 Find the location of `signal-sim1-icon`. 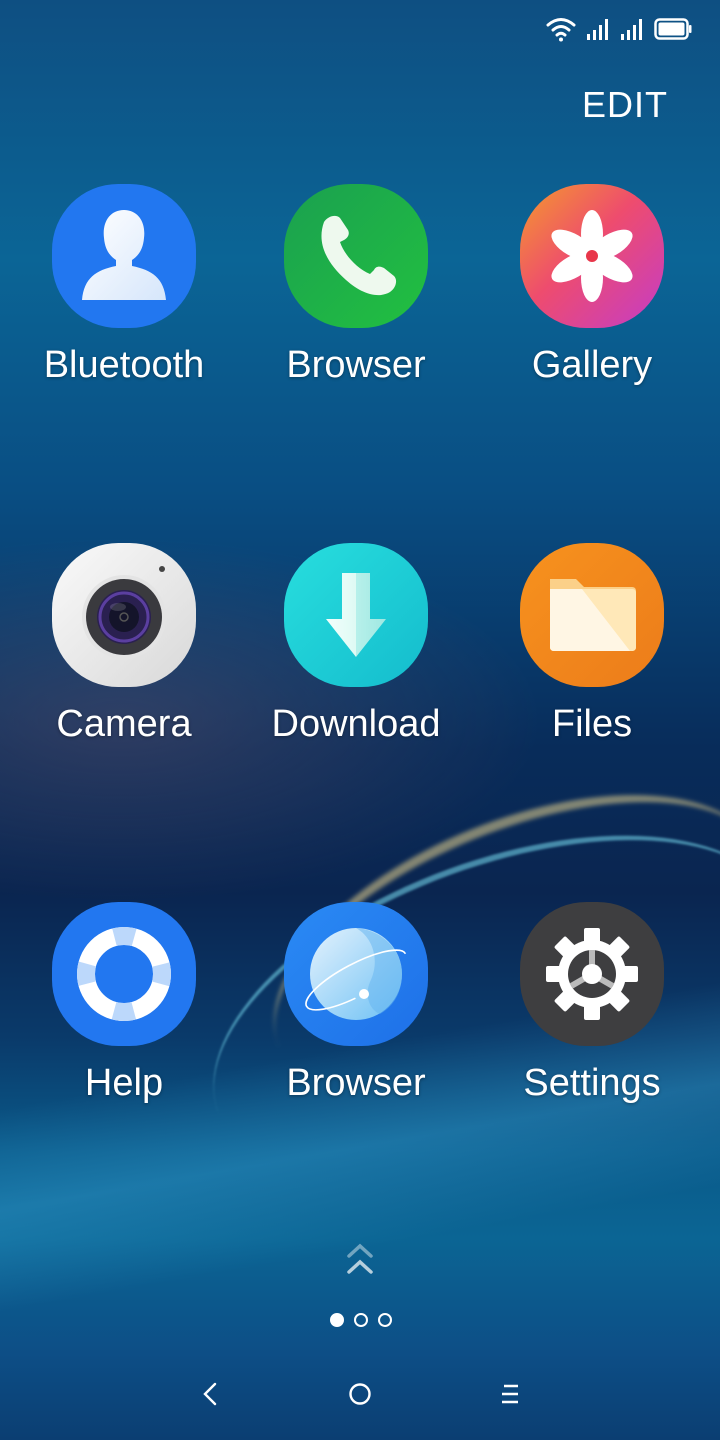

signal-sim1-icon is located at coordinates (597, 29).